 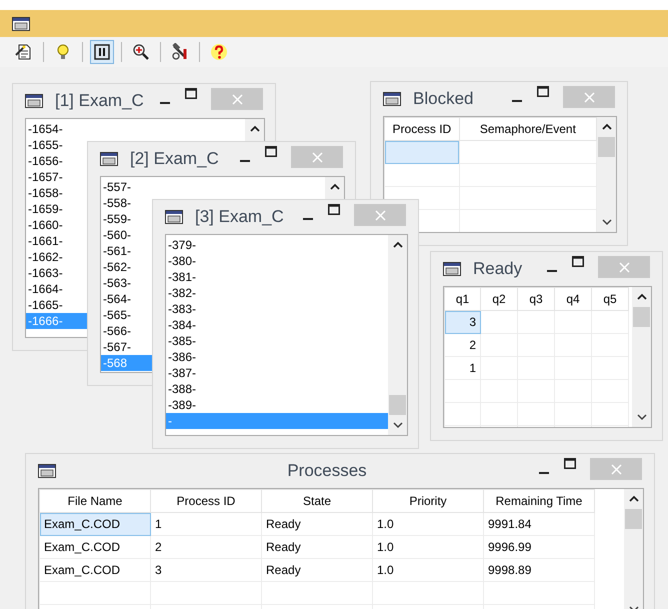 I want to click on window-title: [3] Exam_C, so click(x=239, y=217).